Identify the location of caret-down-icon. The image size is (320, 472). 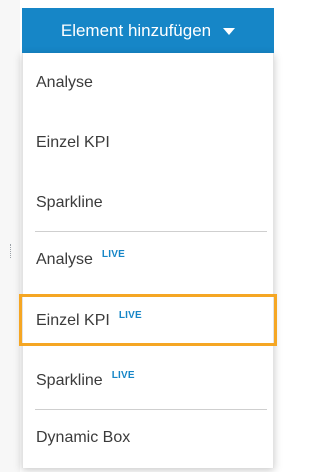
(229, 31).